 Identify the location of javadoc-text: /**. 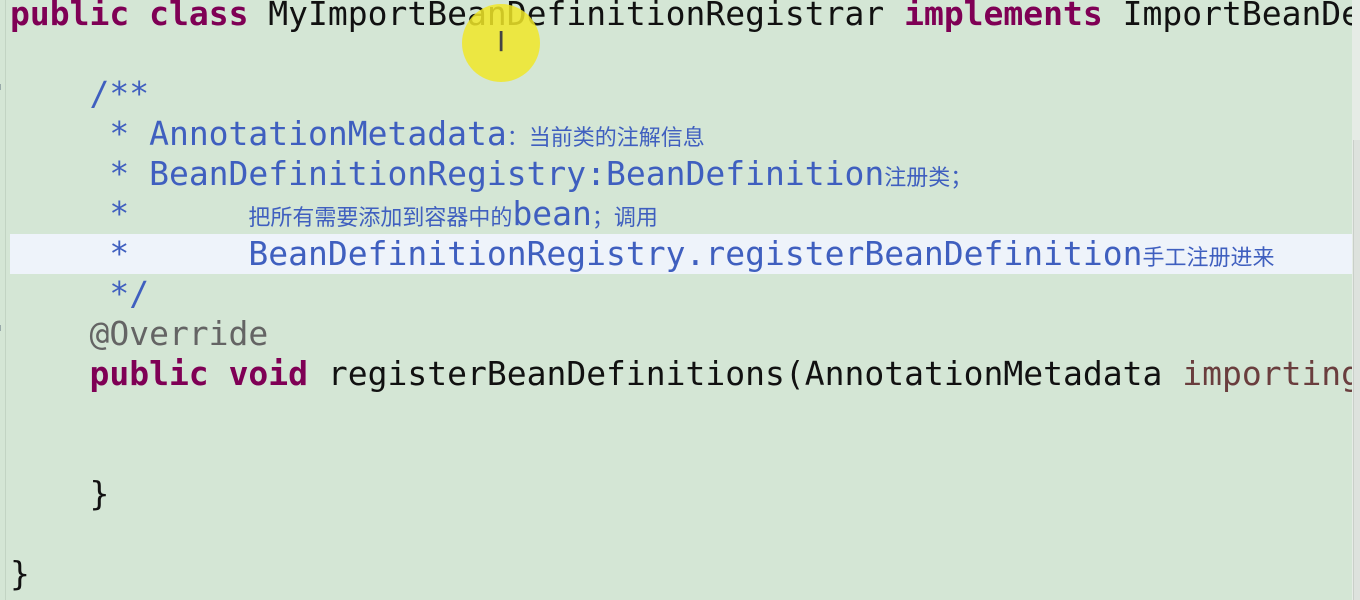
(119, 93).